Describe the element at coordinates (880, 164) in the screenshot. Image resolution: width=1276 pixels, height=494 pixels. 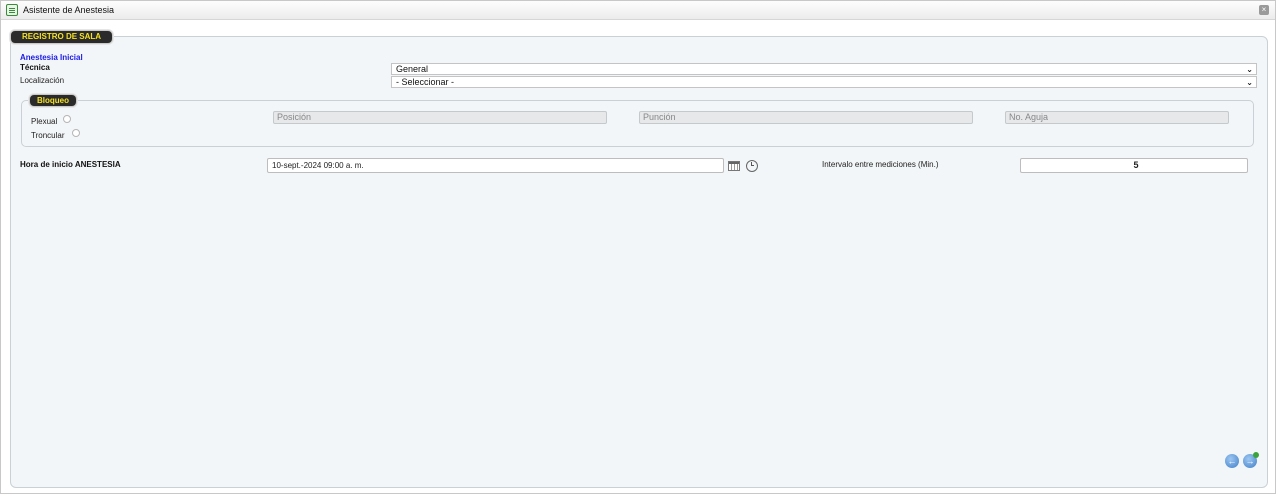
I see `intervalo-label: Intervalo entre mediciones (Min.)` at that location.